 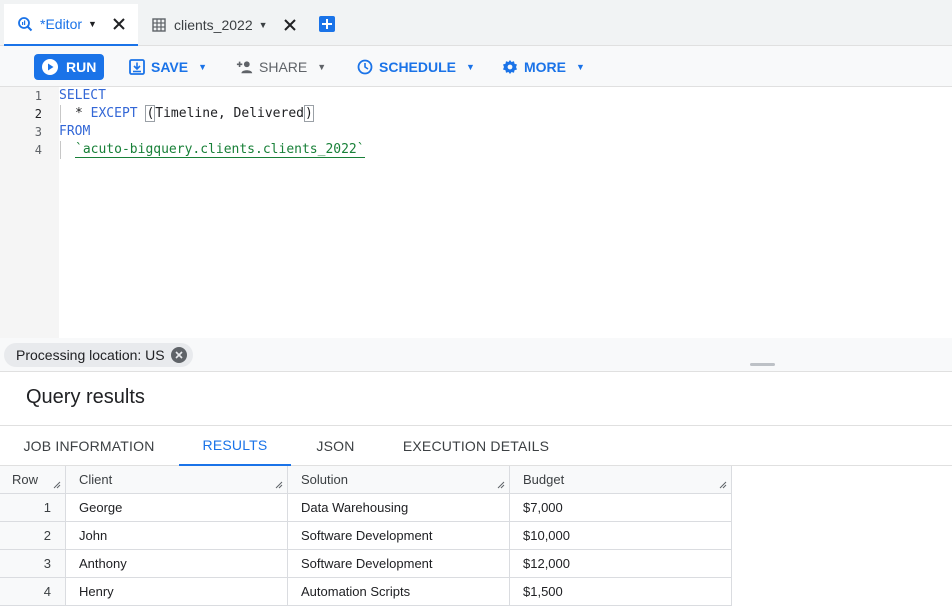 What do you see at coordinates (399, 592) in the screenshot?
I see `solution-cell: Automation Scripts` at bounding box center [399, 592].